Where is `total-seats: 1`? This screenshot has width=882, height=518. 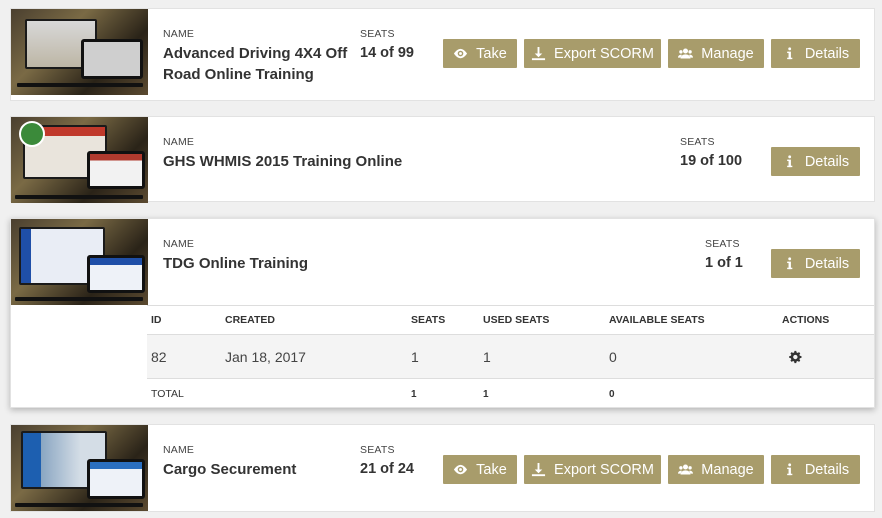
total-seats: 1 is located at coordinates (414, 394).